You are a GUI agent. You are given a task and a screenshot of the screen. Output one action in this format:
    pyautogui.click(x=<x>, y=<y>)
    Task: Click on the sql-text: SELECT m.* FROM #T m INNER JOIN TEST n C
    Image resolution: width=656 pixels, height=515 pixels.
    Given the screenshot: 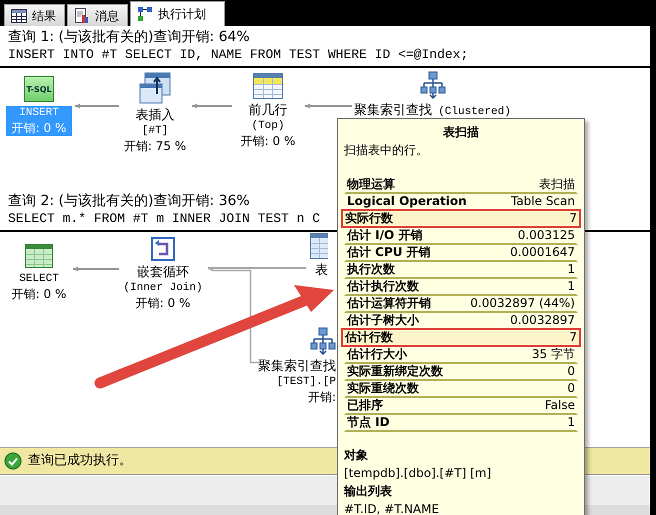 What is the action you would take?
    pyautogui.click(x=164, y=218)
    